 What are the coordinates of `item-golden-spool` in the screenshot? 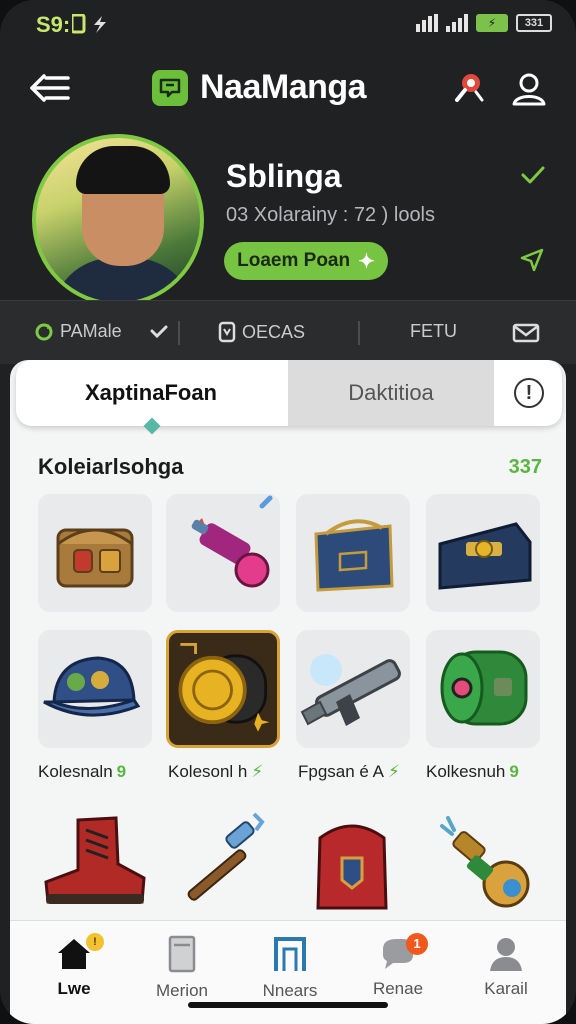 It's located at (223, 689).